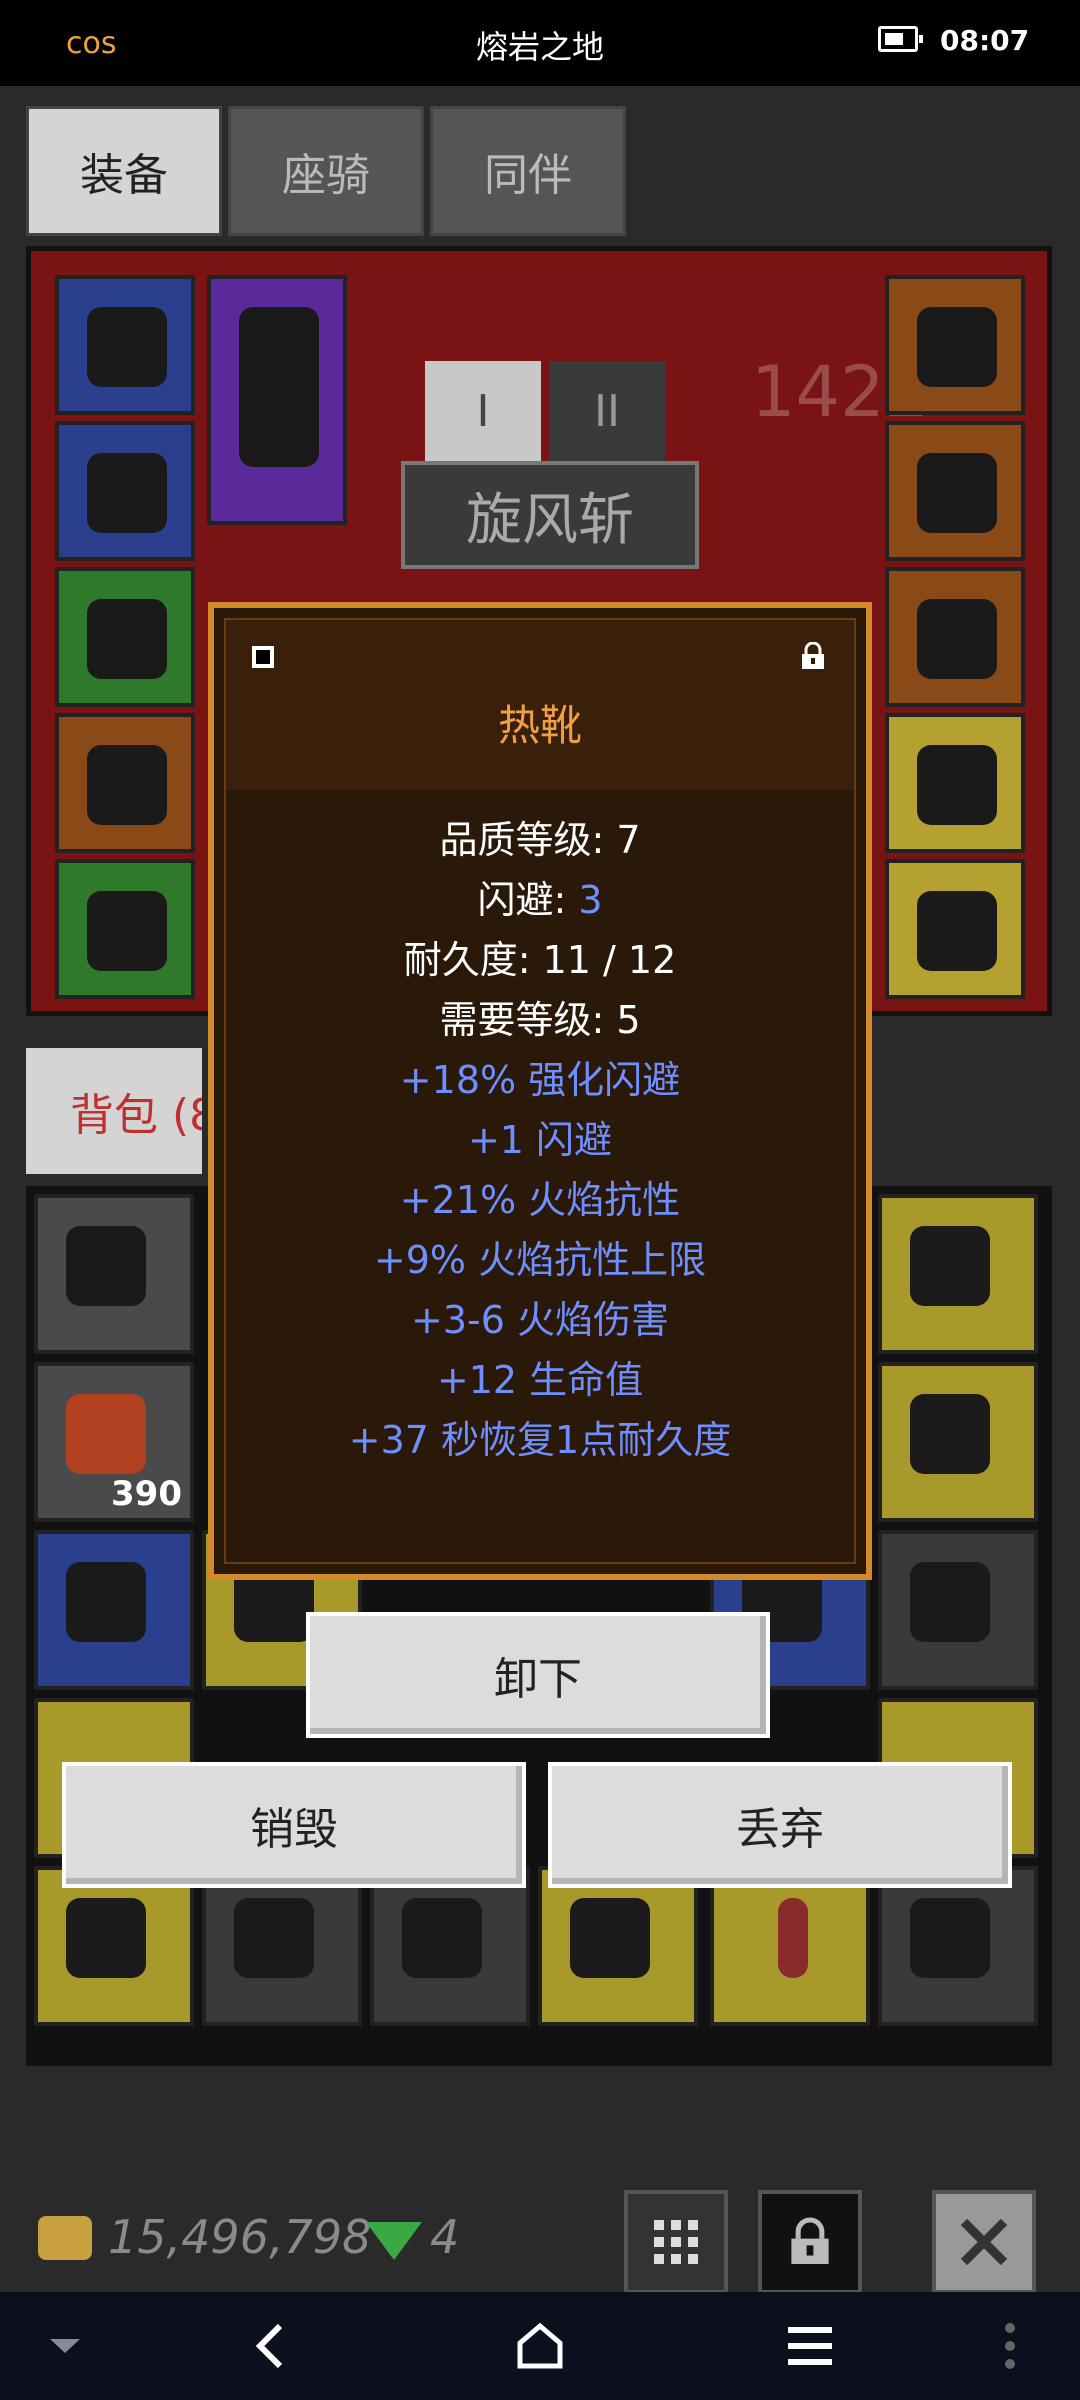 This screenshot has width=1080, height=2400. What do you see at coordinates (263, 657) in the screenshot?
I see `select-square-icon` at bounding box center [263, 657].